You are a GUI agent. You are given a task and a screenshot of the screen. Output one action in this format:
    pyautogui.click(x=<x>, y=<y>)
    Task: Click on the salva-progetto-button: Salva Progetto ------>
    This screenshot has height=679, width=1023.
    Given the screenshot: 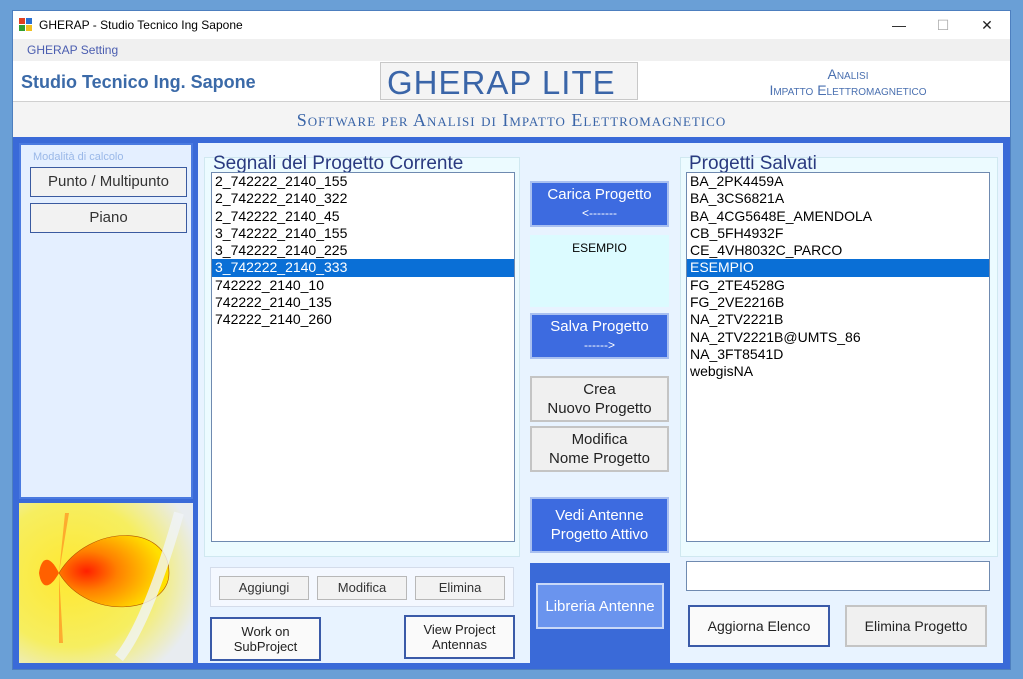 What is the action you would take?
    pyautogui.click(x=599, y=336)
    